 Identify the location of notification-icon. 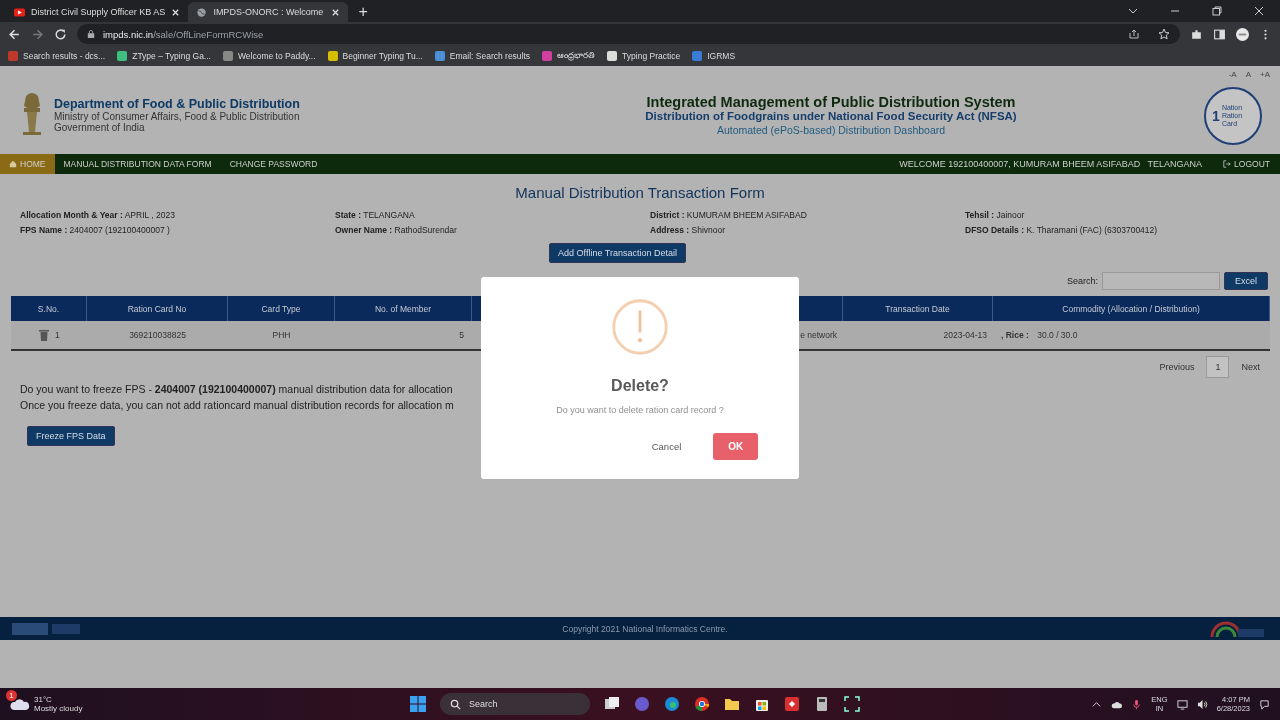
(1264, 704).